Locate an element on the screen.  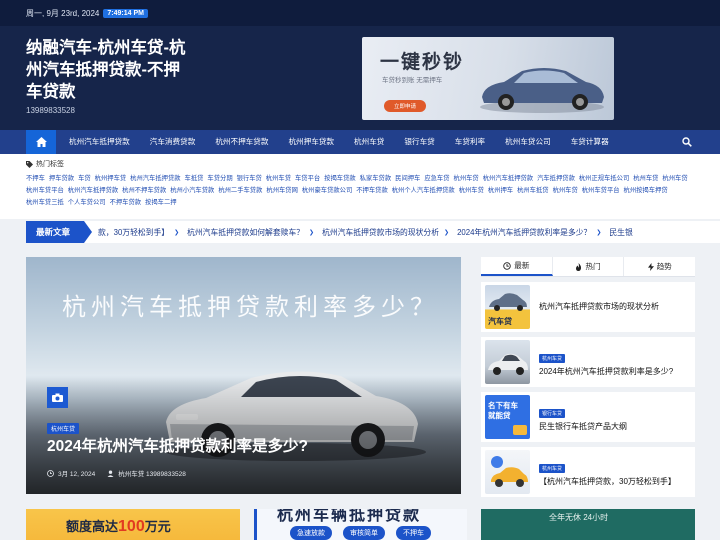
banner-subtitle: 车贷秒到账 无需押车 is located at coordinates (412, 80).